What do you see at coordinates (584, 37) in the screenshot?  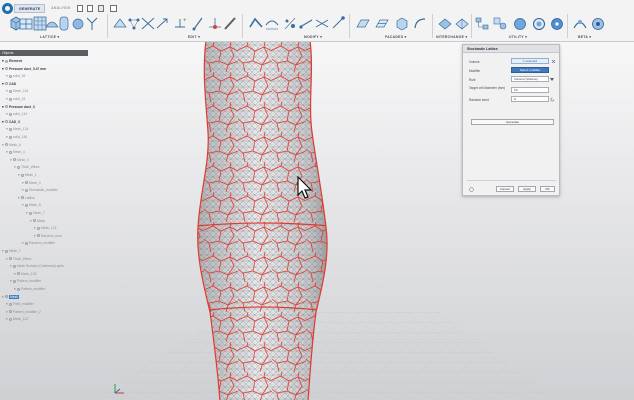 I see `group-beta-label: BETA ▾` at bounding box center [584, 37].